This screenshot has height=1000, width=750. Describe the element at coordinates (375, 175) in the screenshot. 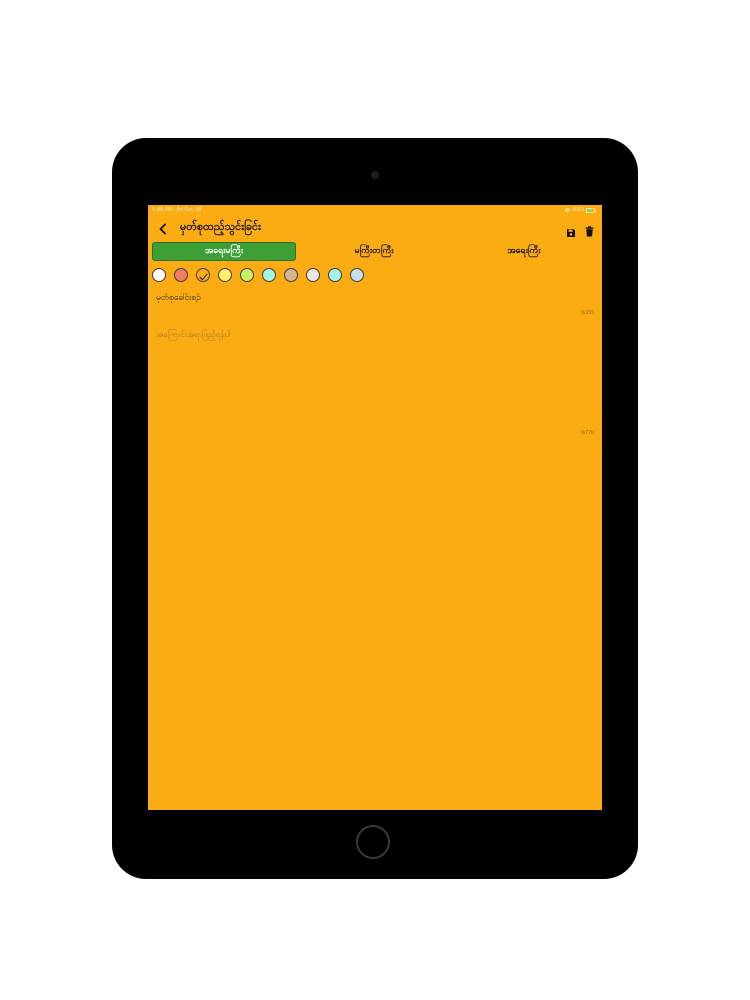

I see `front-camera` at that location.